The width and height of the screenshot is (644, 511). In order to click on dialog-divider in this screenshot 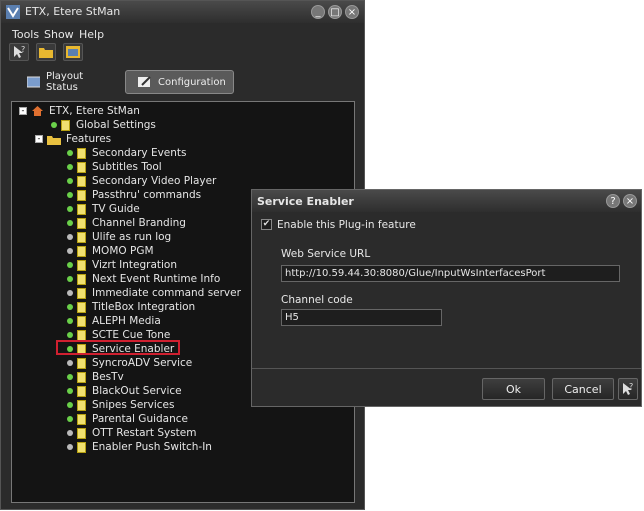, I will do `click(446, 368)`.